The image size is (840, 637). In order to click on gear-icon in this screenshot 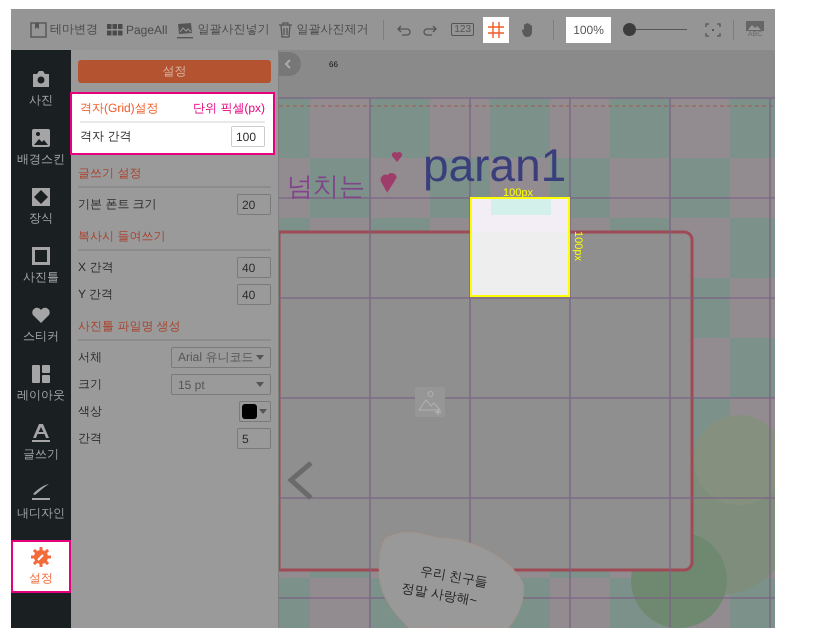, I will do `click(41, 556)`.